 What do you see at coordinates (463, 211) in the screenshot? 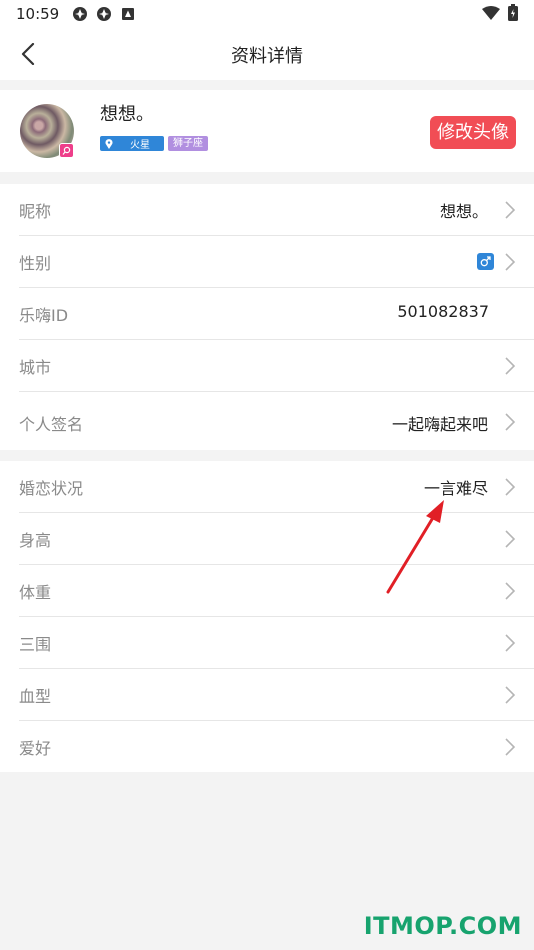
I see `row-value: 想想。` at bounding box center [463, 211].